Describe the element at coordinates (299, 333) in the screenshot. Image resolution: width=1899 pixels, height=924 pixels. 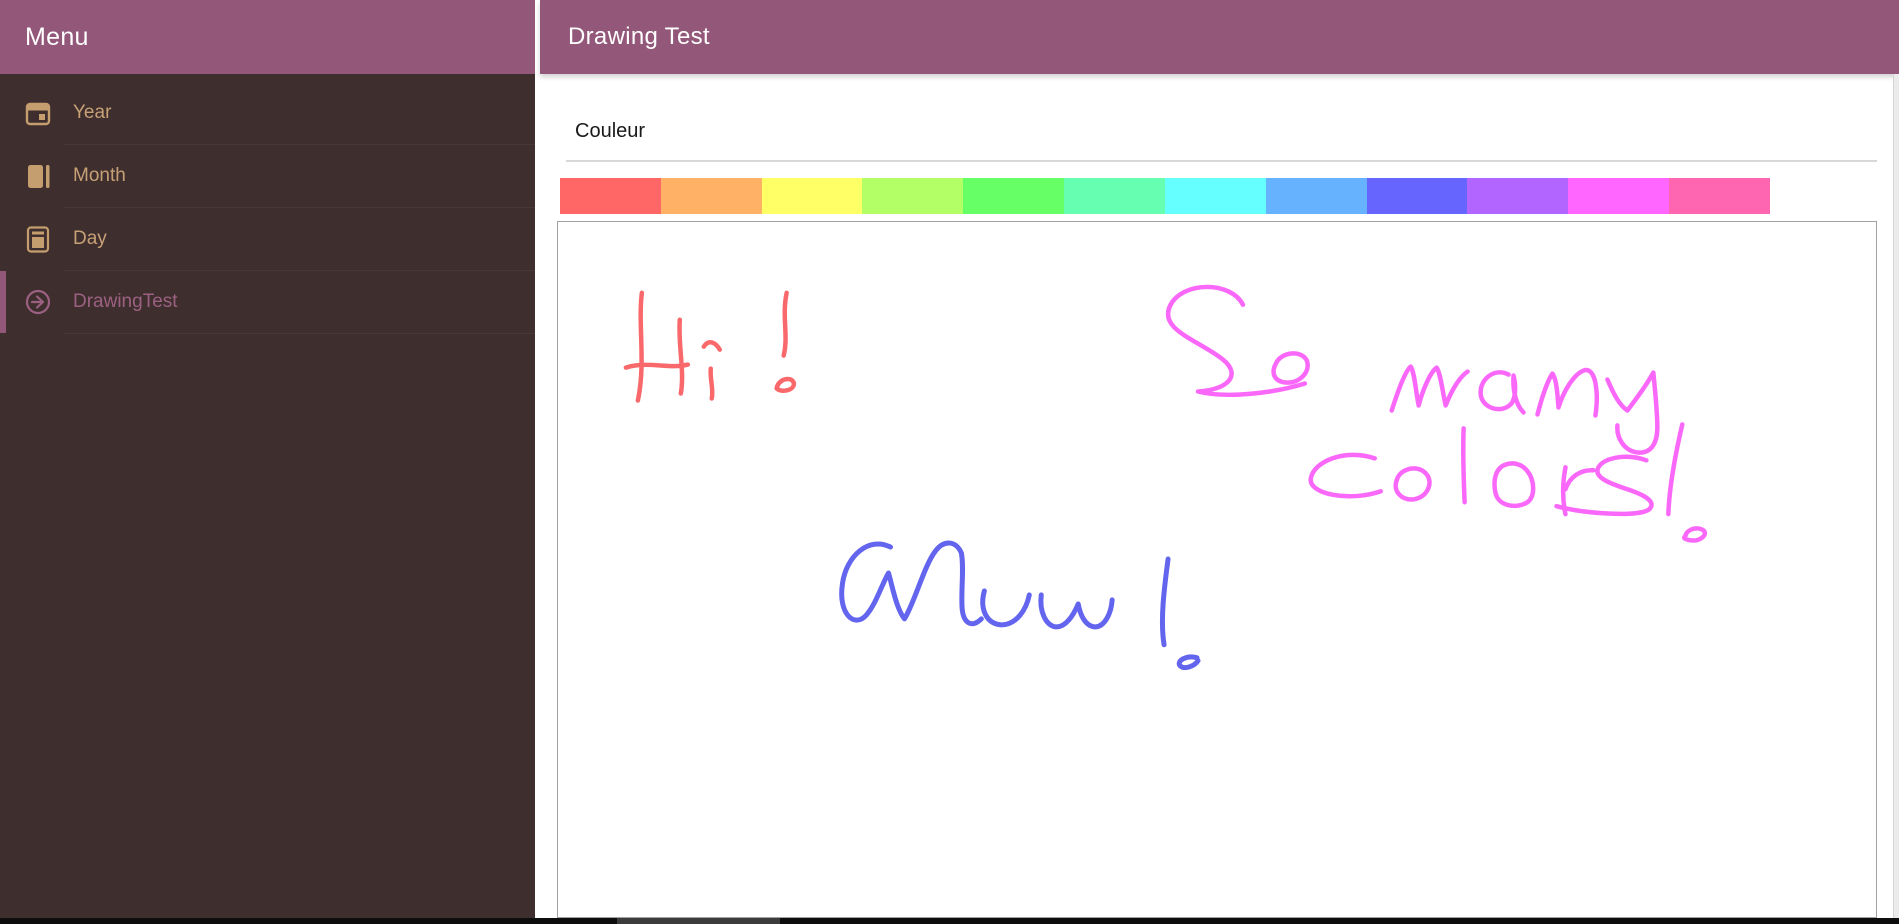
I see `menu-divider` at that location.